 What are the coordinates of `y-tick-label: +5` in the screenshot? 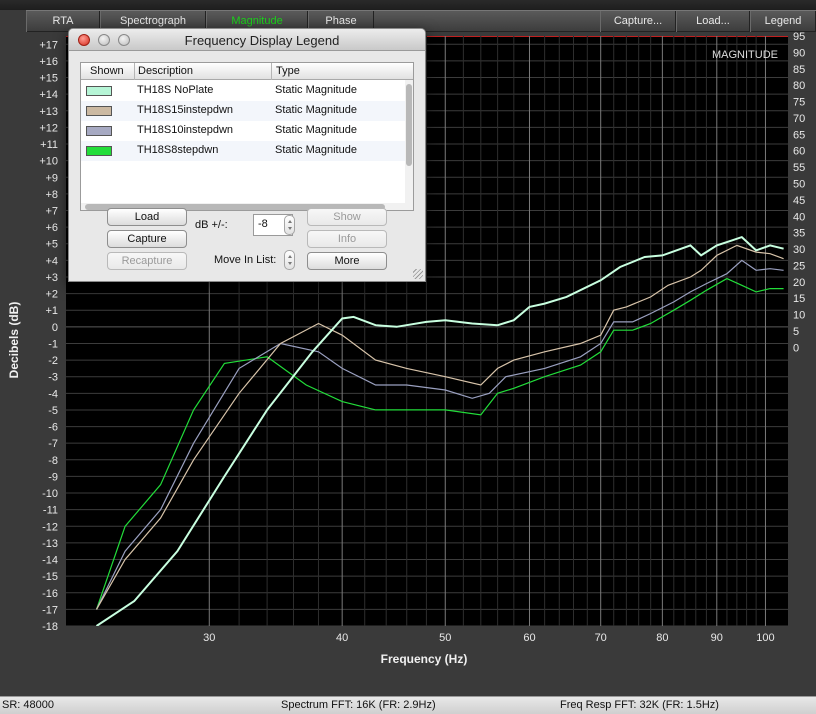 It's located at (51, 245).